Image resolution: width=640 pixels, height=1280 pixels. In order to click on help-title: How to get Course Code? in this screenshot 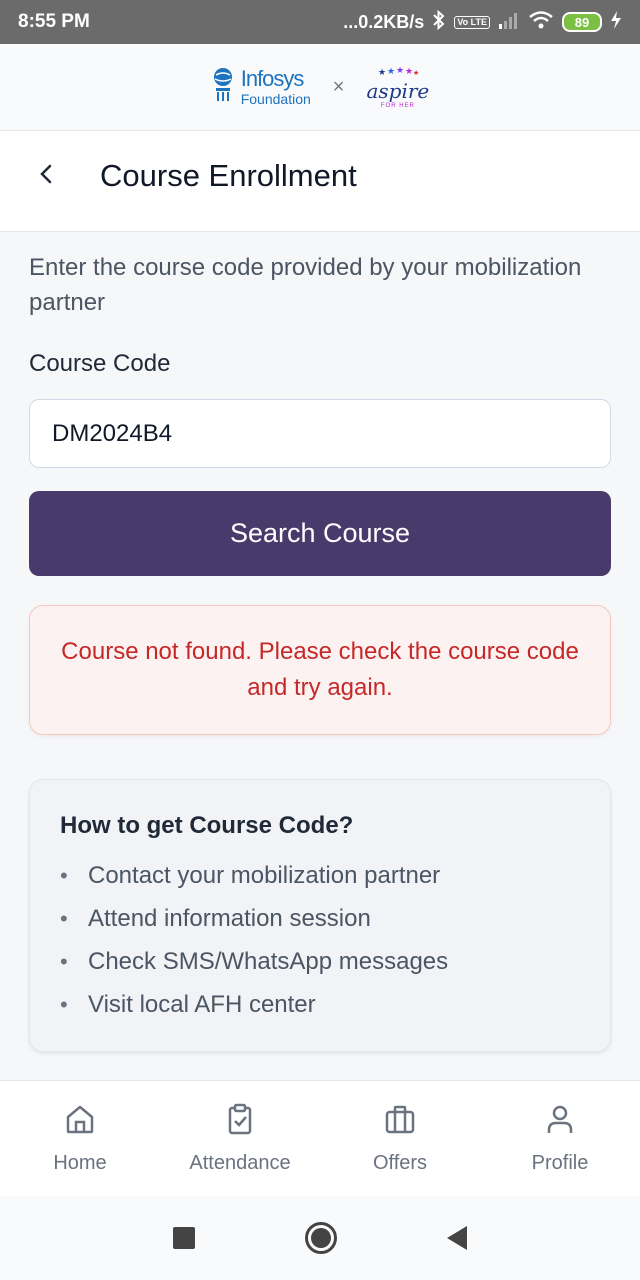, I will do `click(207, 825)`.